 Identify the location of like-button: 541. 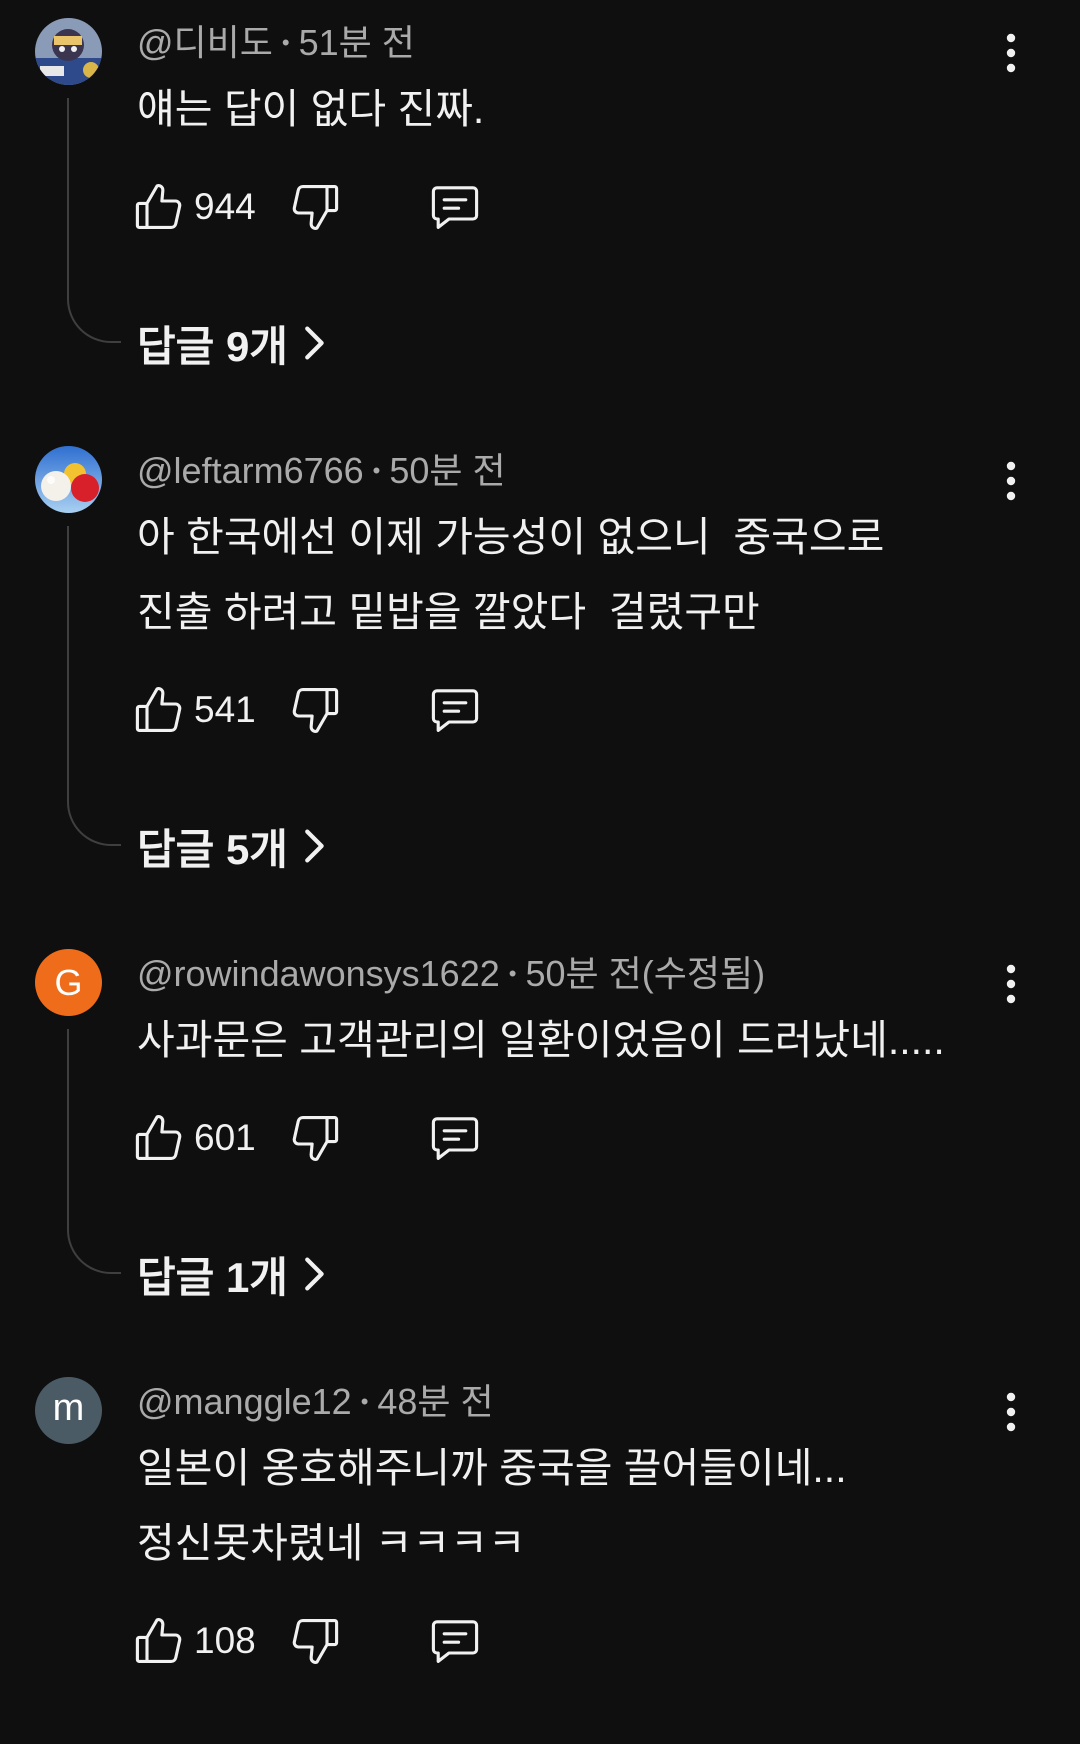
(195, 710).